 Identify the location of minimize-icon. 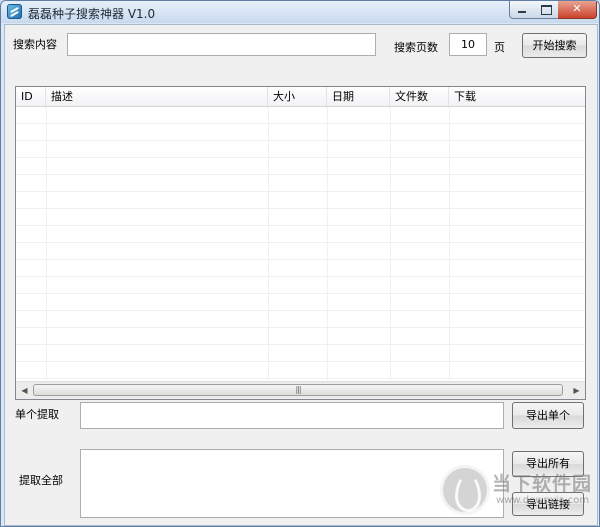
(522, 12).